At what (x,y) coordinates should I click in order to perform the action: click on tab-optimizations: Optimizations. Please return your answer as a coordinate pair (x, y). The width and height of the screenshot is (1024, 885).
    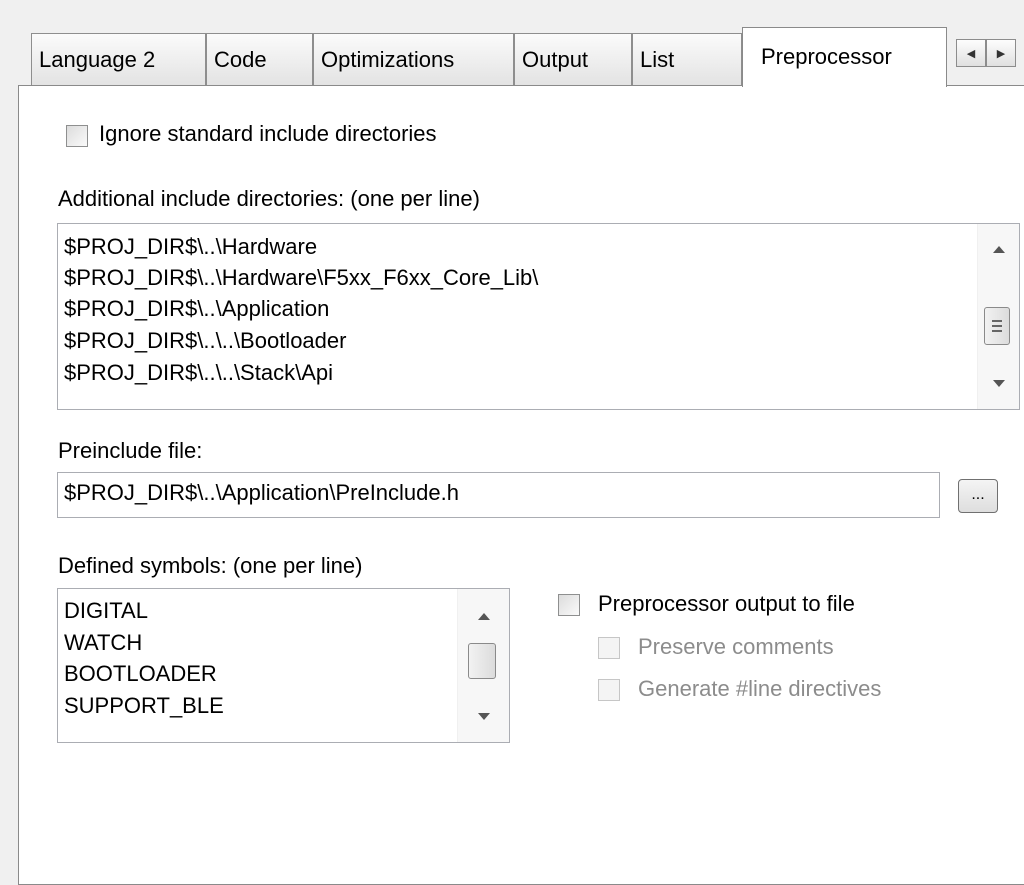
    Looking at the image, I should click on (413, 59).